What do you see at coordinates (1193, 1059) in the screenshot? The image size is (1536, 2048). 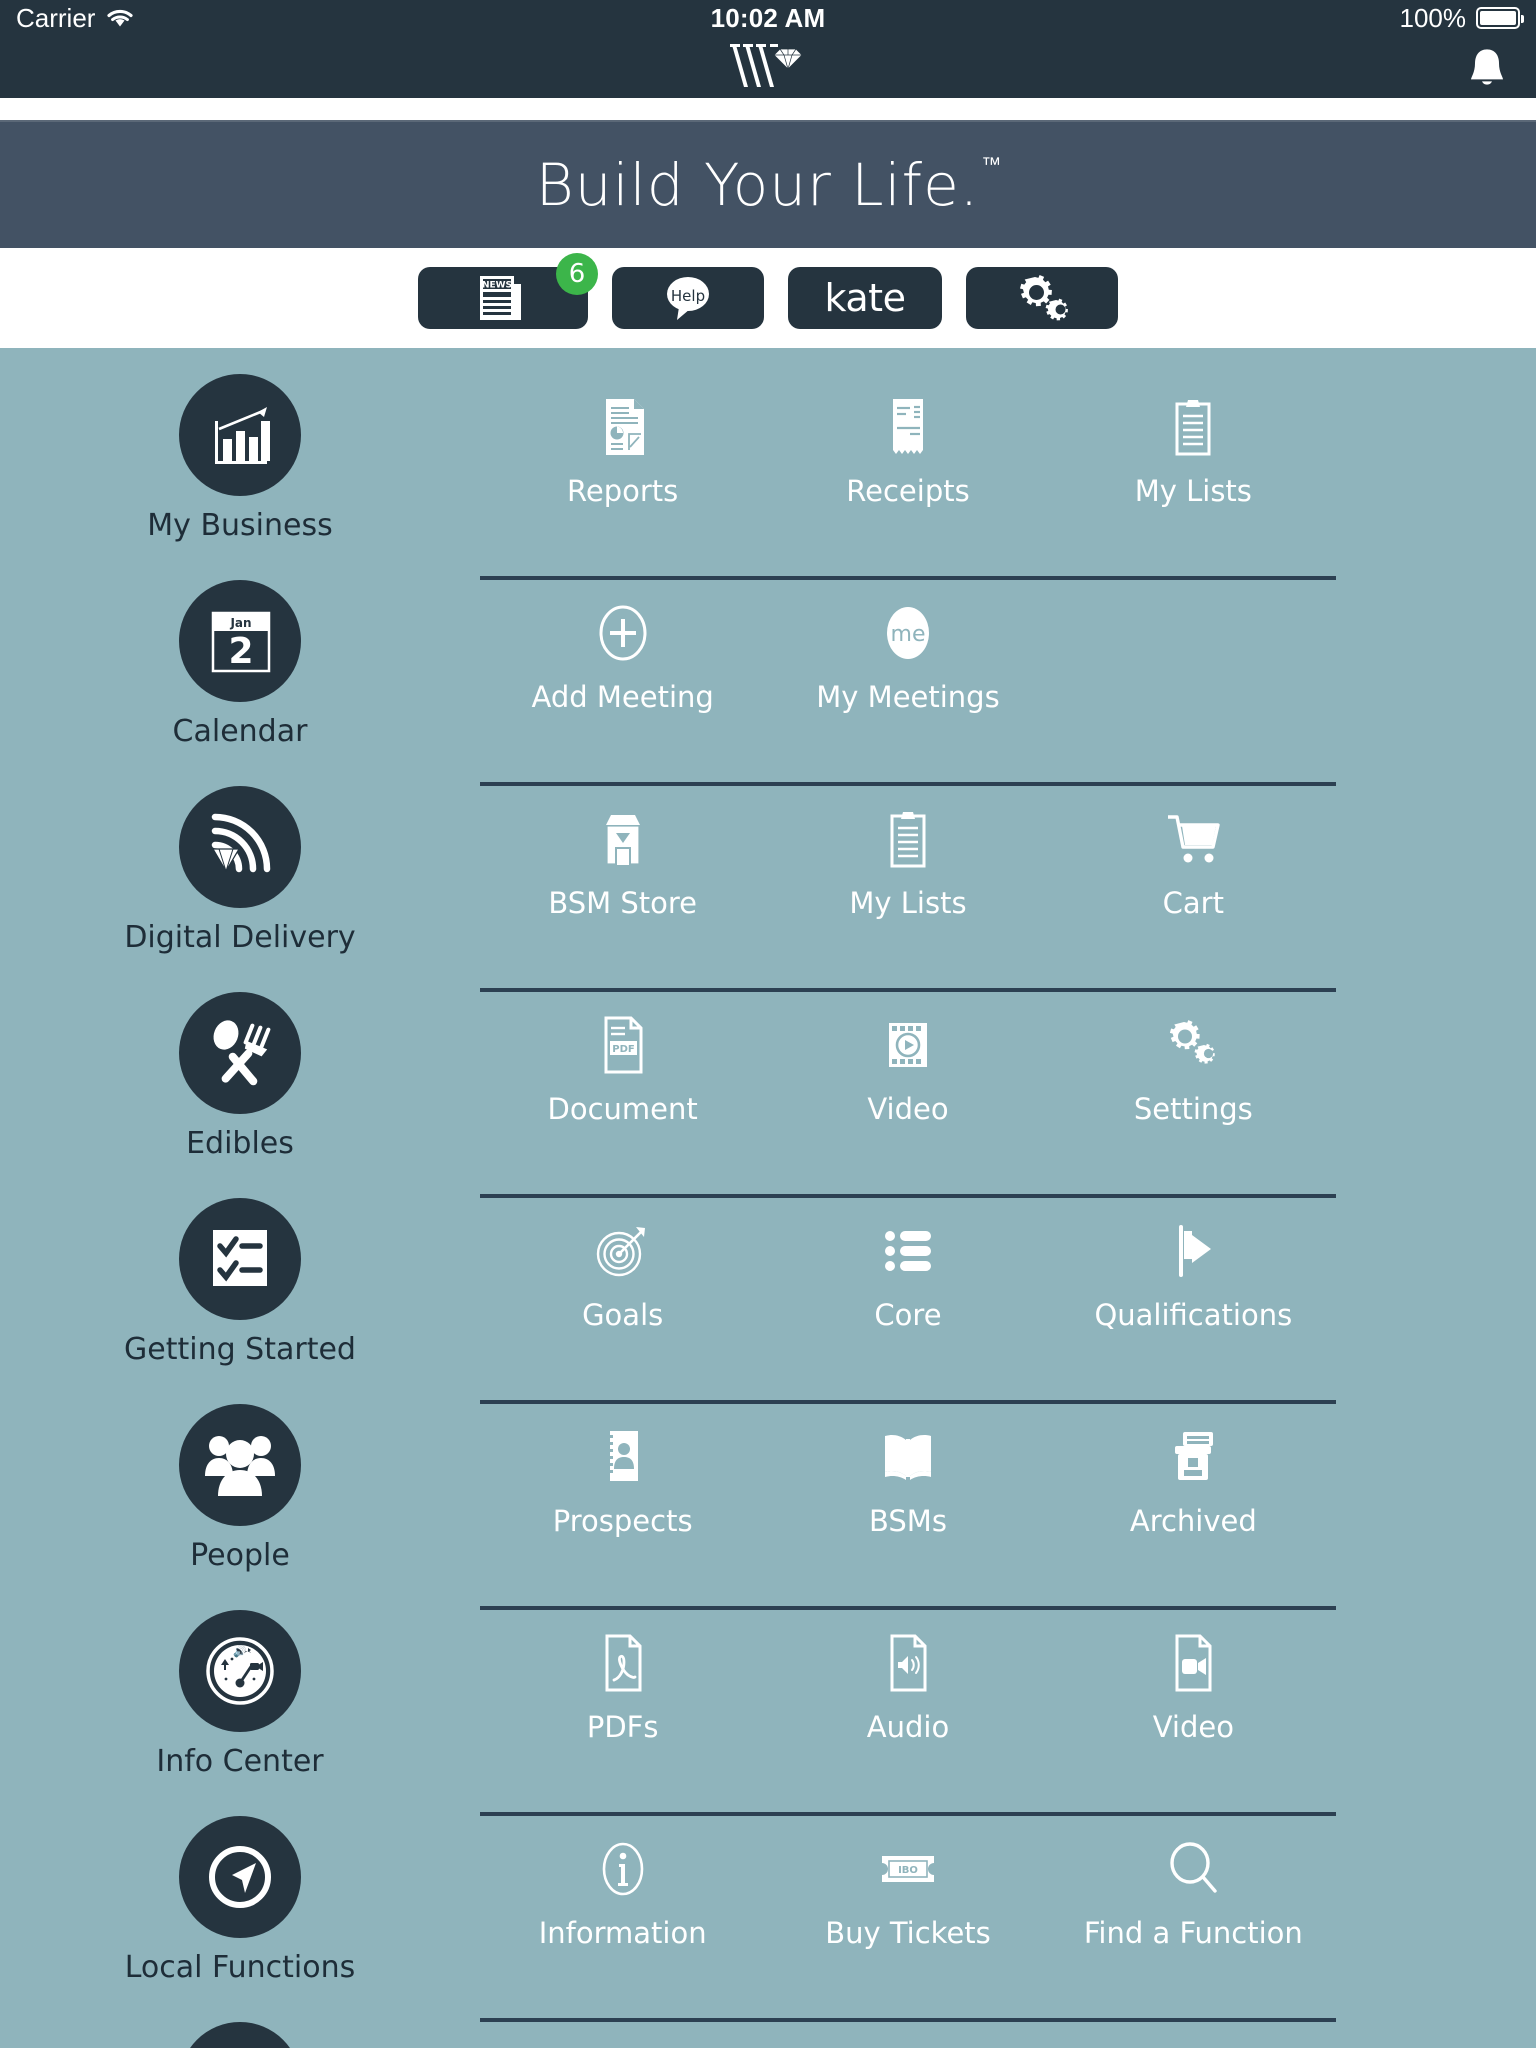 I see `grid-cell-settings: Settings` at bounding box center [1193, 1059].